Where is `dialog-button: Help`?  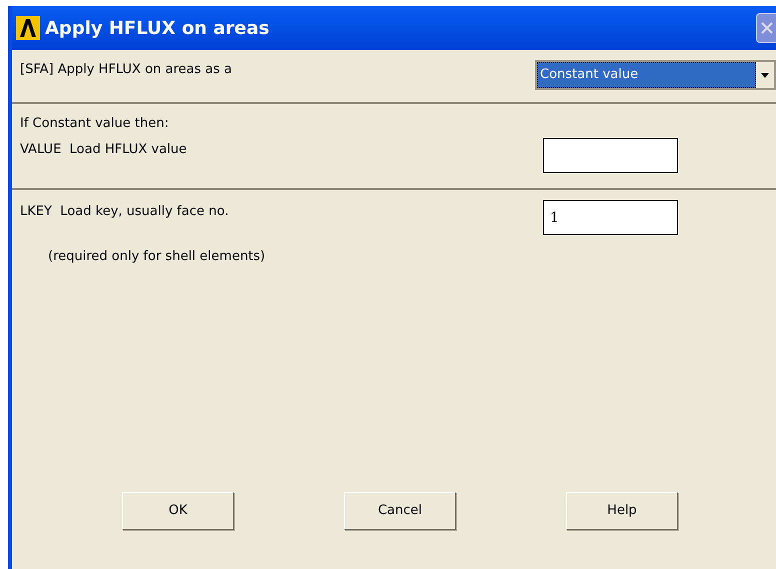
dialog-button: Help is located at coordinates (622, 511).